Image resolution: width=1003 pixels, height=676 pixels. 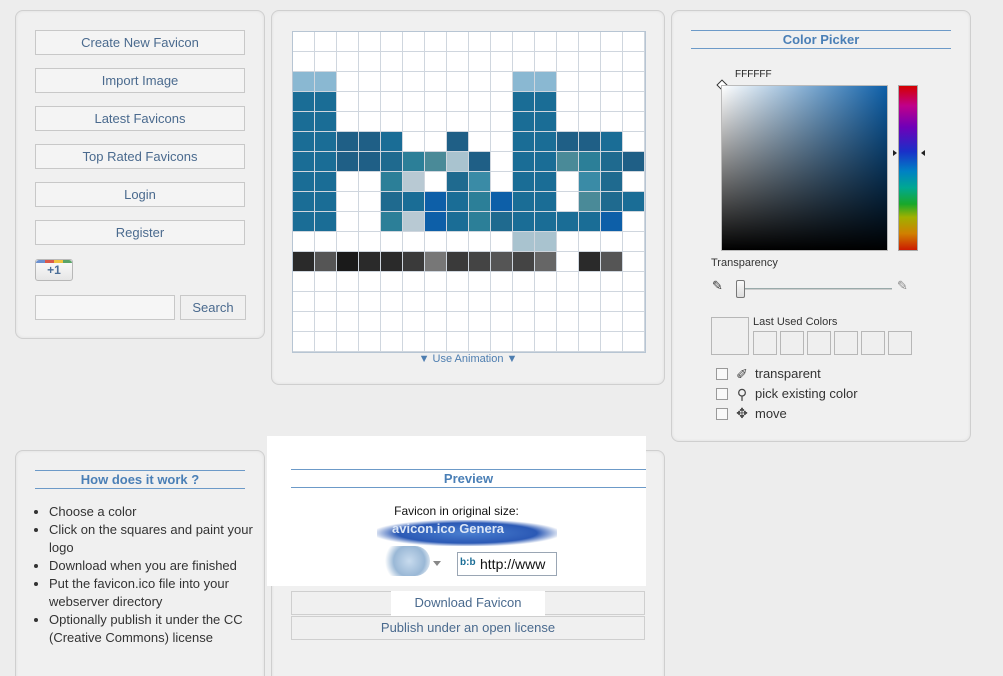 I want to click on google-plus-one-button: +1, so click(x=54, y=270).